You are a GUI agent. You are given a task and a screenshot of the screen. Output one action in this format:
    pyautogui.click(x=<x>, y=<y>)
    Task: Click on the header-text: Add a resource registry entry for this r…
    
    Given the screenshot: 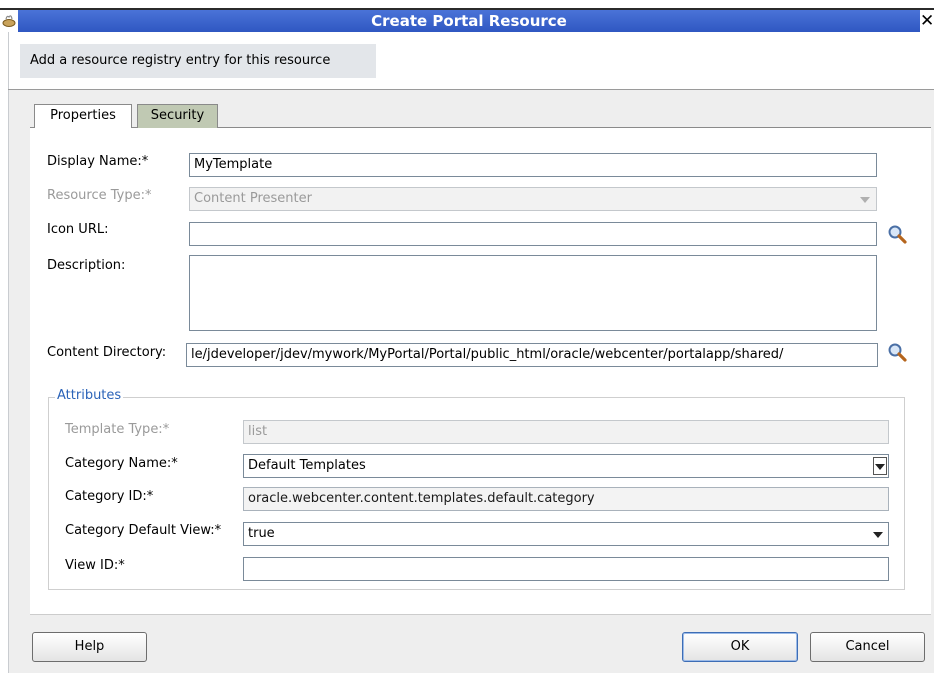 What is the action you would take?
    pyautogui.click(x=180, y=60)
    